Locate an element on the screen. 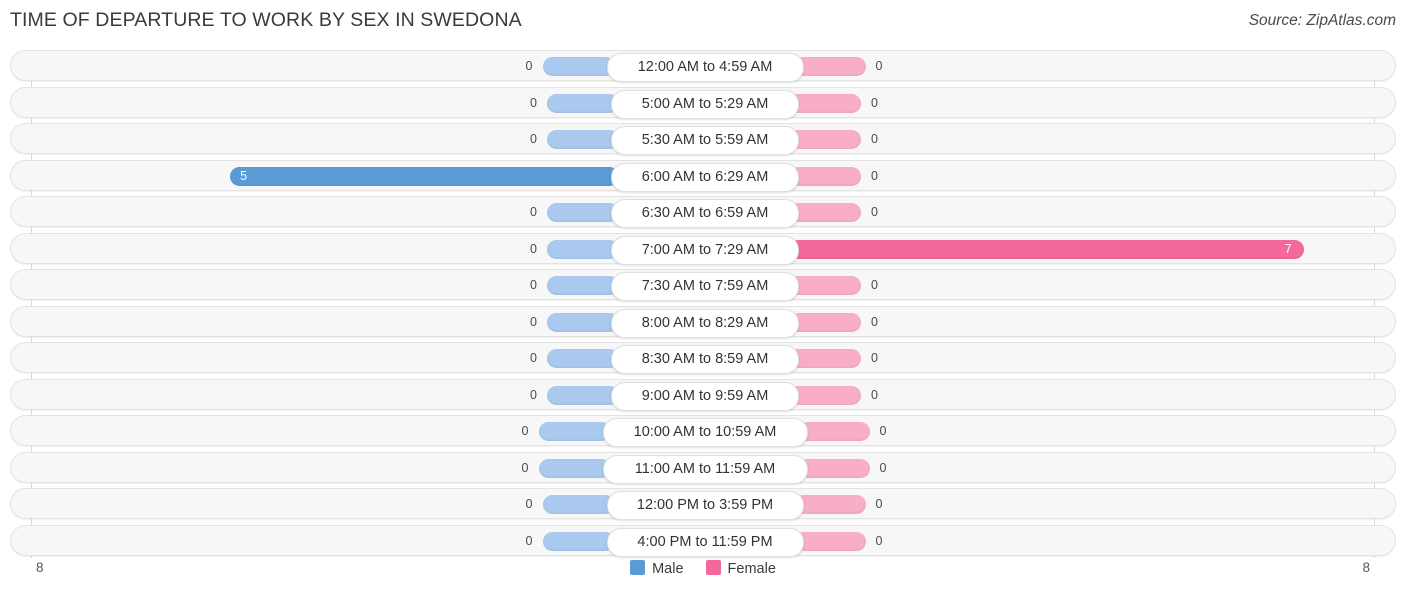  category-label: 11:00 AM to 11:59 AM is located at coordinates (705, 469).